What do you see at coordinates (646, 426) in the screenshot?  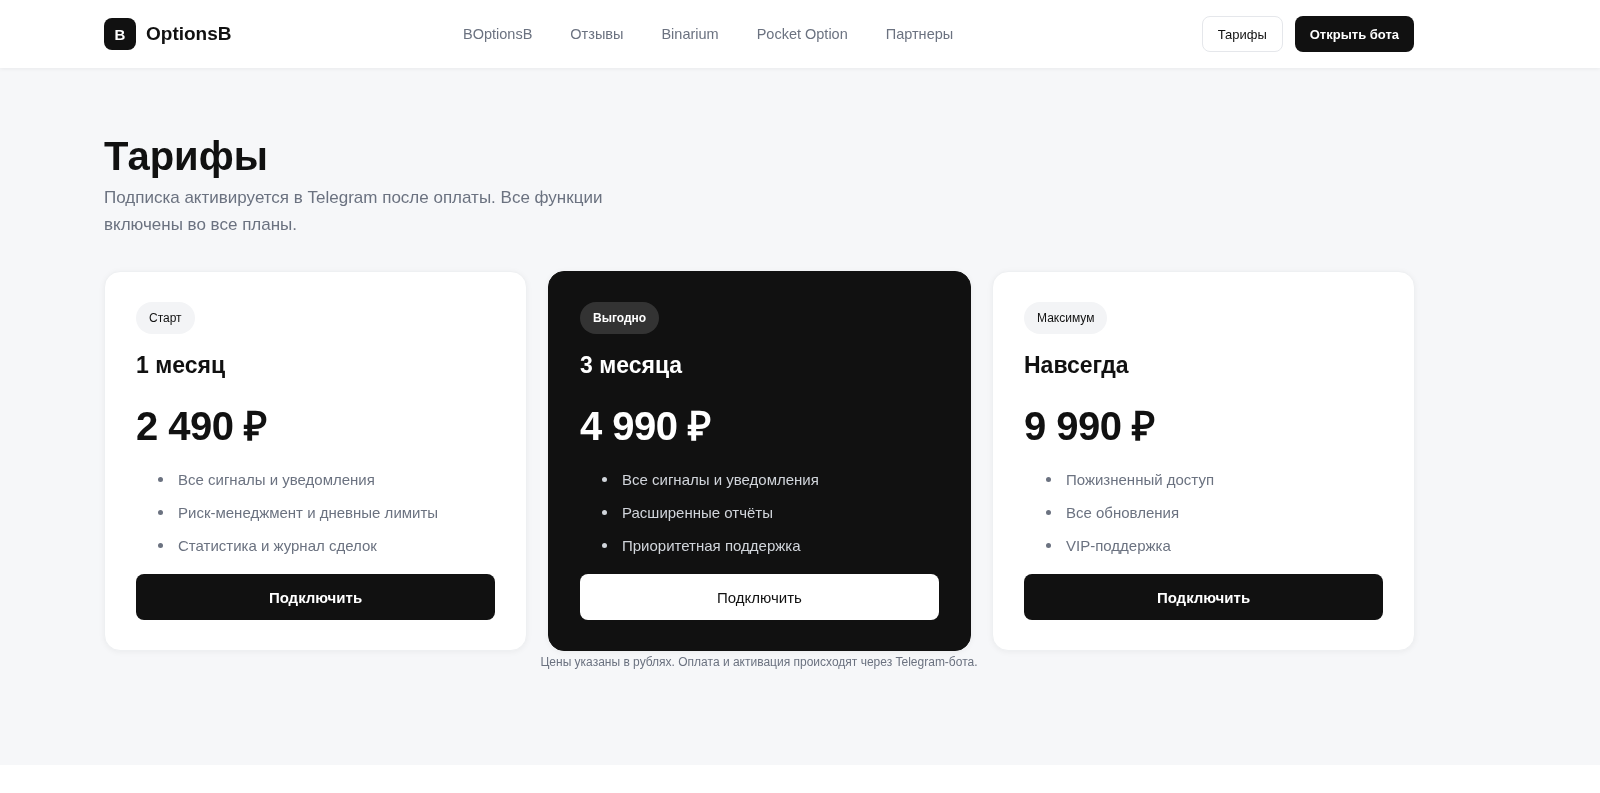 I see `plan-price: 4 990 ₽` at bounding box center [646, 426].